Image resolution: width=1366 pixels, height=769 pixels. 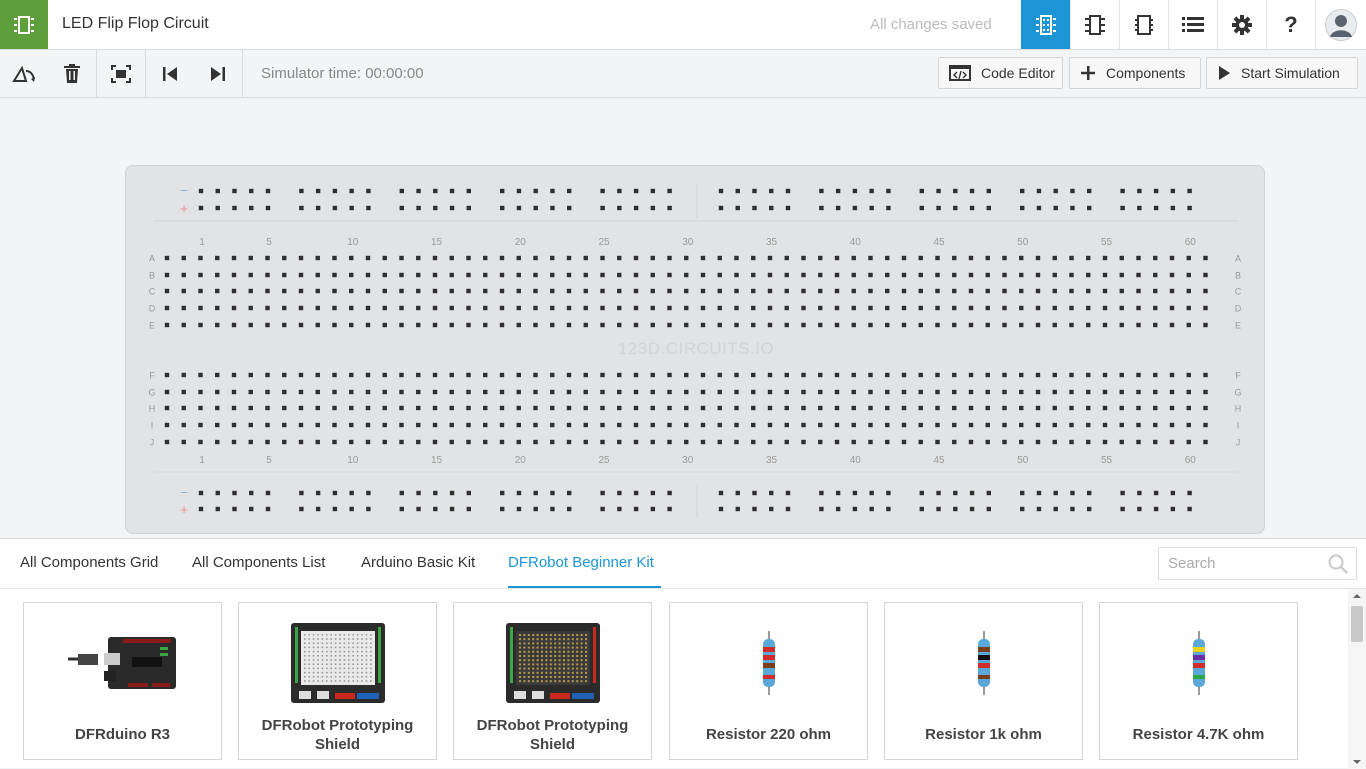 What do you see at coordinates (581, 562) in the screenshot?
I see `tab-dfrobot-beginner-kit: DFRobot Beginner Kit` at bounding box center [581, 562].